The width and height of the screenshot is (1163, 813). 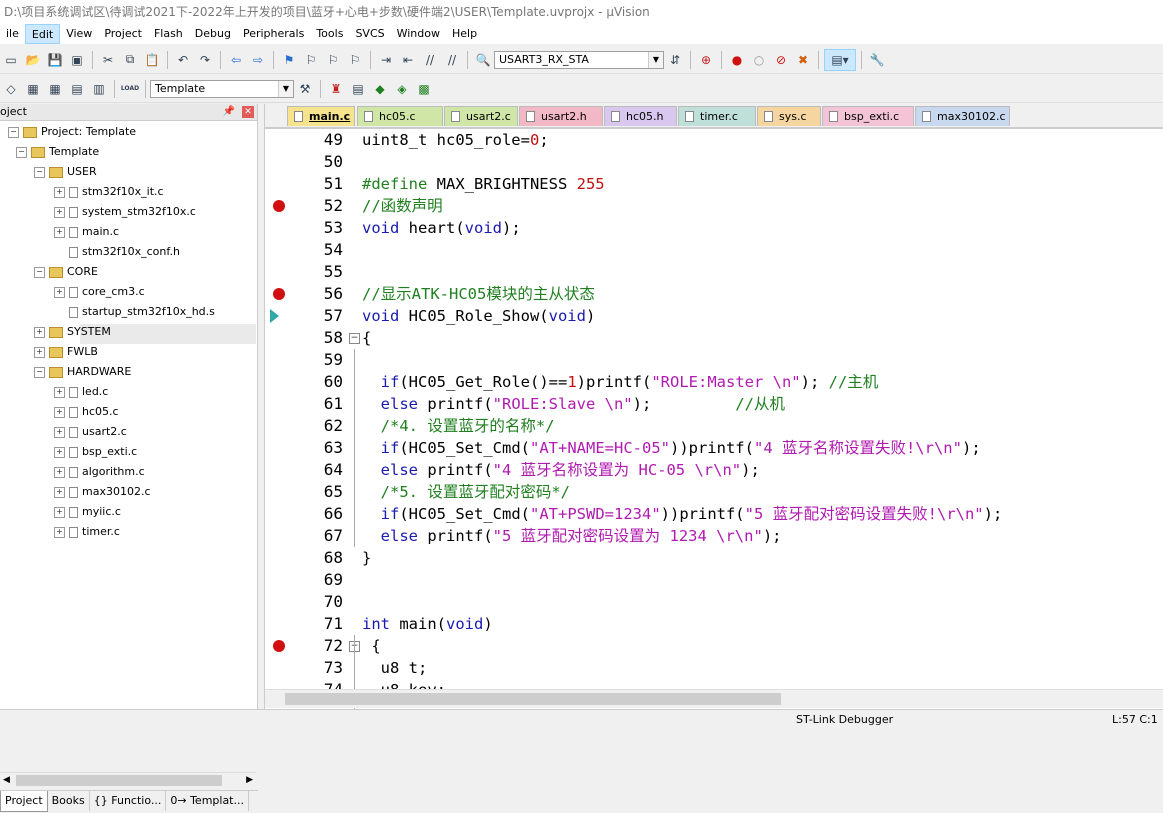 What do you see at coordinates (130, 60) in the screenshot?
I see `copy-icon: ⧉` at bounding box center [130, 60].